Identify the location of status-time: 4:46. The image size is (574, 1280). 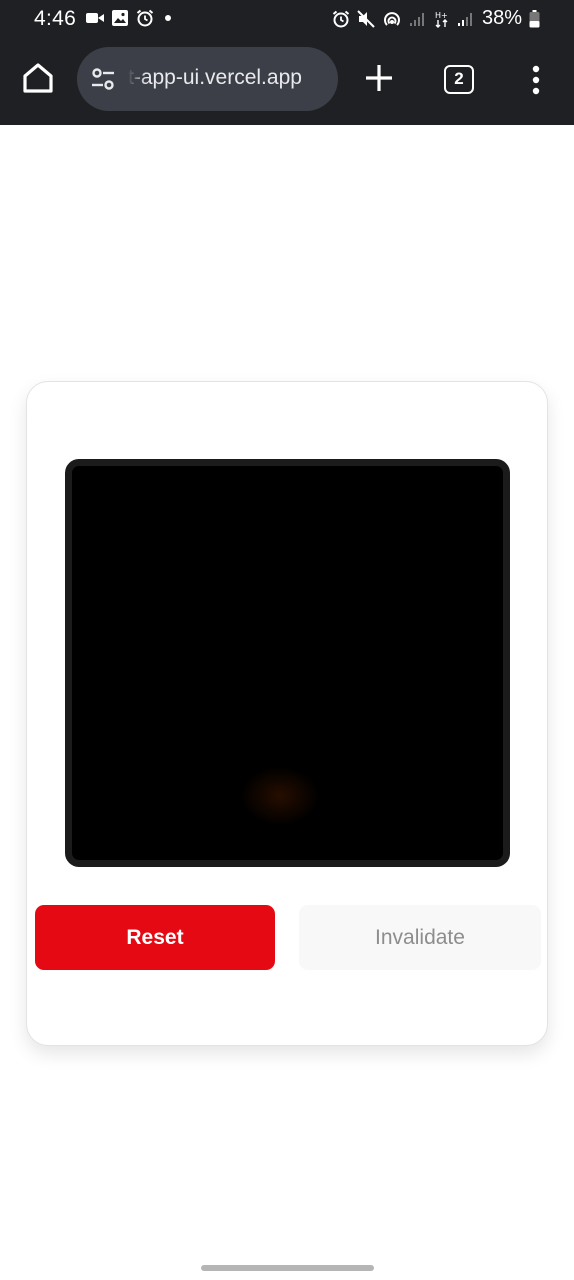
(55, 18).